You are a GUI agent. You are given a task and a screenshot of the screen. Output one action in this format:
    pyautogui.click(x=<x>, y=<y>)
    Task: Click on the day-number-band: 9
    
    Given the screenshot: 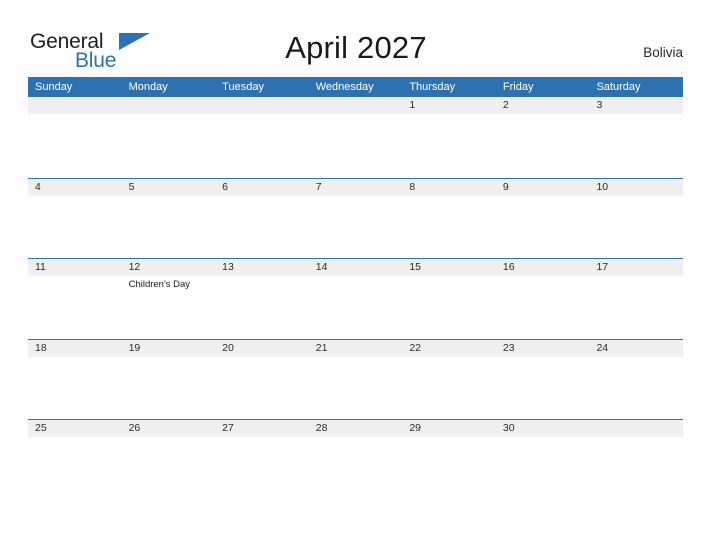 What is the action you would take?
    pyautogui.click(x=542, y=187)
    